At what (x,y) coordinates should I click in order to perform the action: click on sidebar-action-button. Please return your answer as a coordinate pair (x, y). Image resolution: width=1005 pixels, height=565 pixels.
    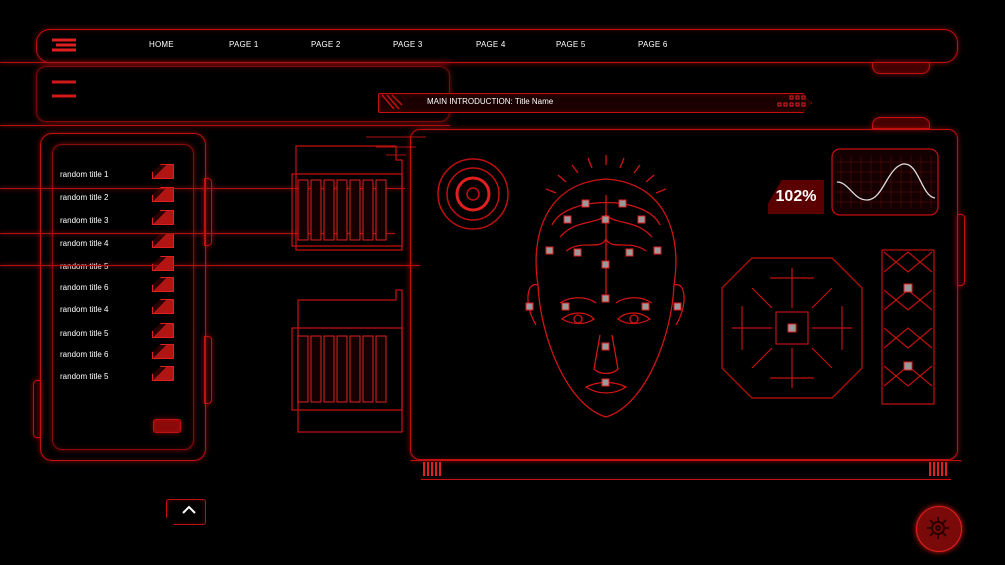
    Looking at the image, I should click on (167, 426).